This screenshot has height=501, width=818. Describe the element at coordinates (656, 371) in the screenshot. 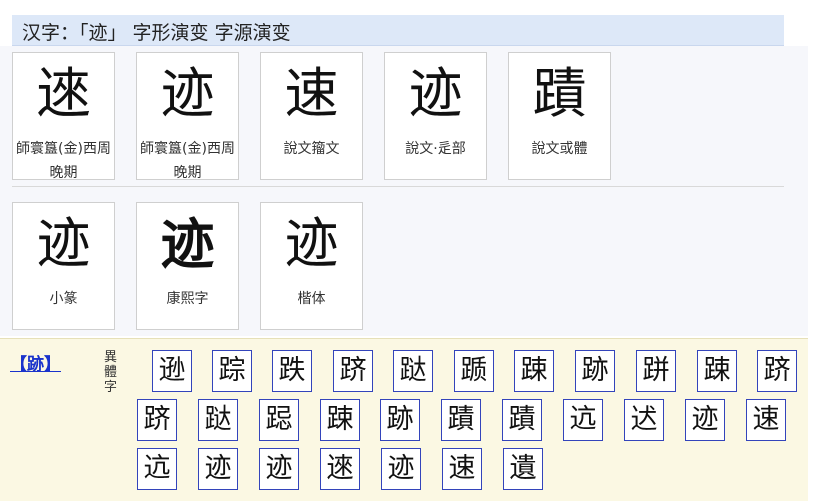

I see `variant-char: 跰` at that location.